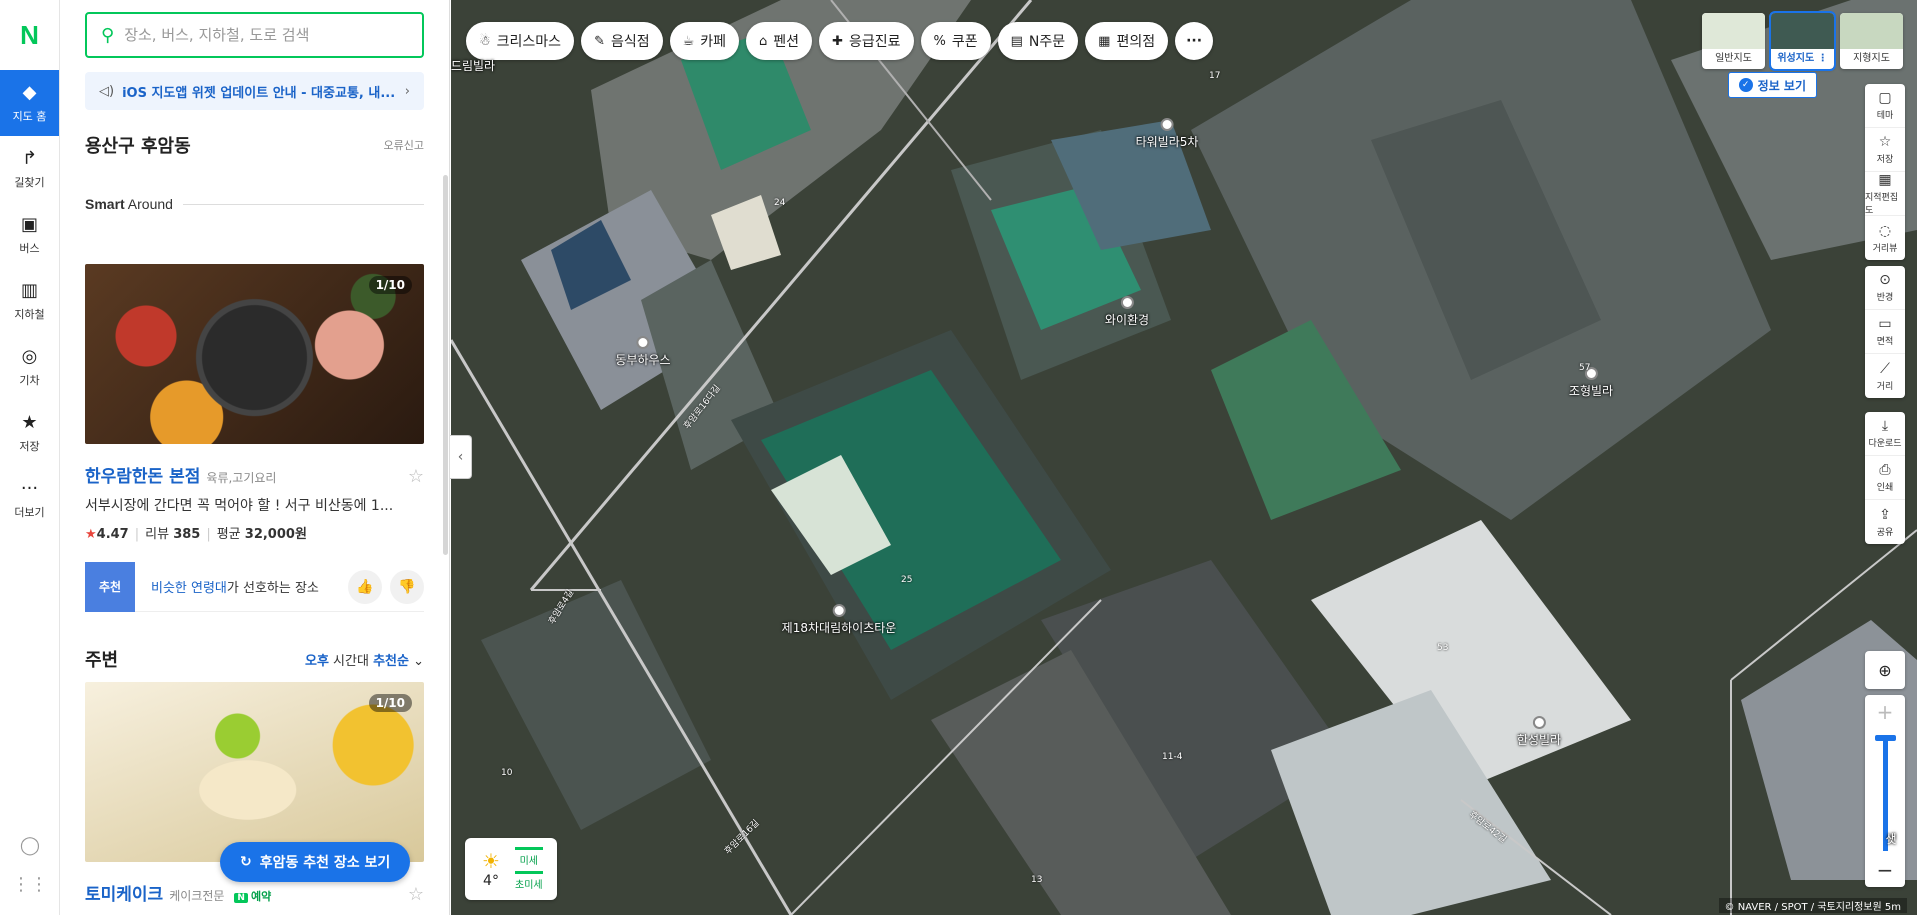 The image size is (1917, 915). I want to click on map-type-normal: 일반지도, so click(1733, 41).